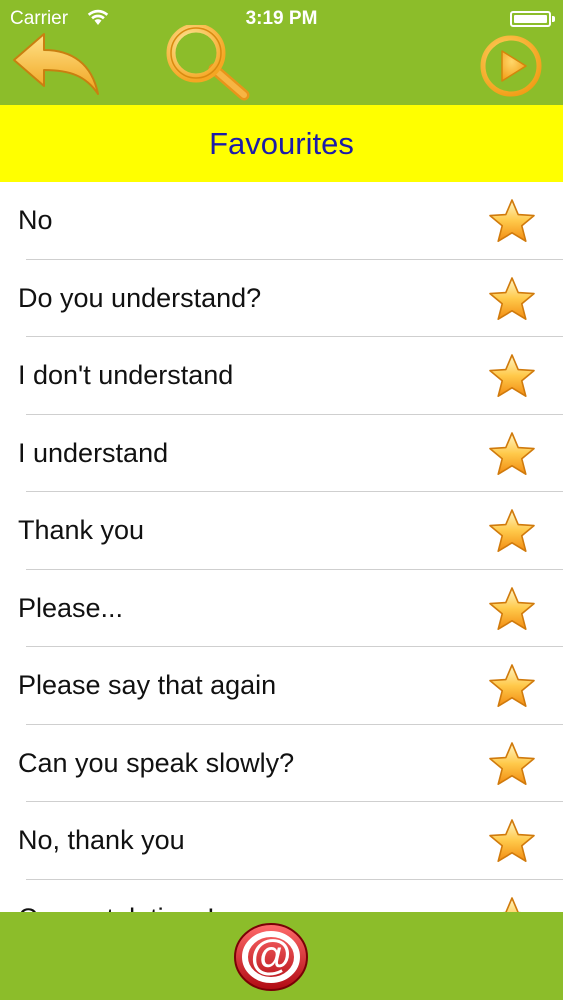 Image resolution: width=563 pixels, height=1000 pixels. What do you see at coordinates (511, 66) in the screenshot?
I see `play-icon` at bounding box center [511, 66].